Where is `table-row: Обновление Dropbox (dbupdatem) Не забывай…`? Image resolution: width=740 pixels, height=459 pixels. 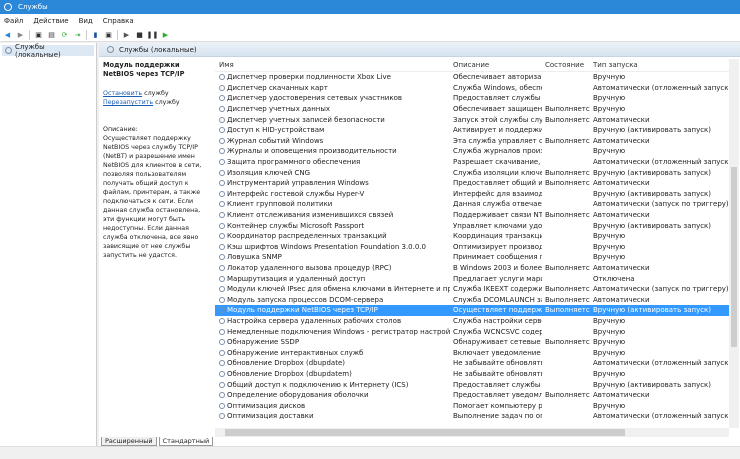
table-row: Обновление Dropbox (dbupdatem) Не забывай… is located at coordinates (472, 374).